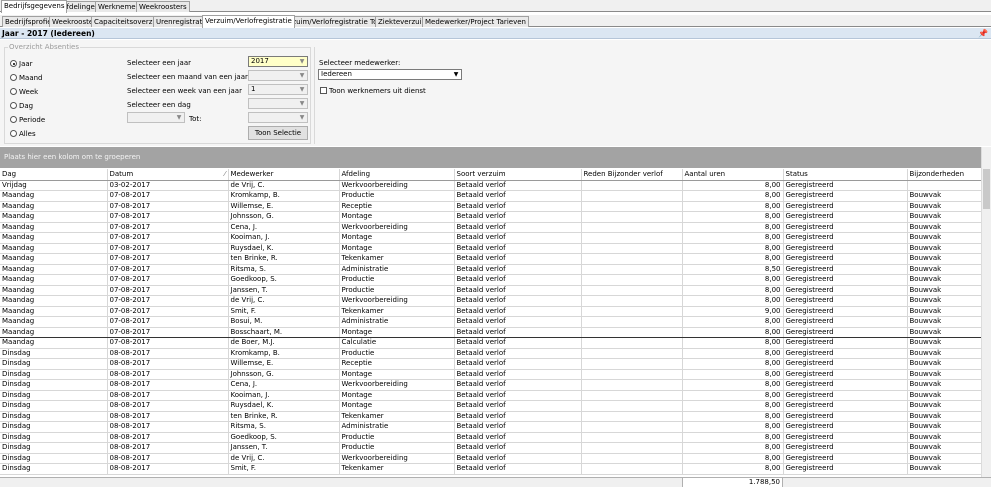  What do you see at coordinates (278, 75) in the screenshot?
I see `month-select: ▼` at bounding box center [278, 75].